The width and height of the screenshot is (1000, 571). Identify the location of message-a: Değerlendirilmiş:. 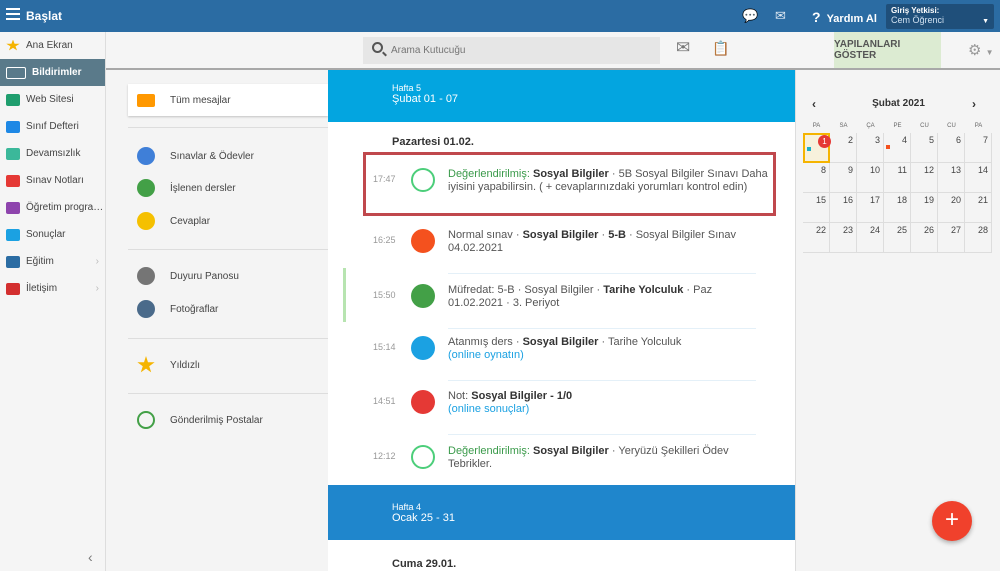
(489, 174).